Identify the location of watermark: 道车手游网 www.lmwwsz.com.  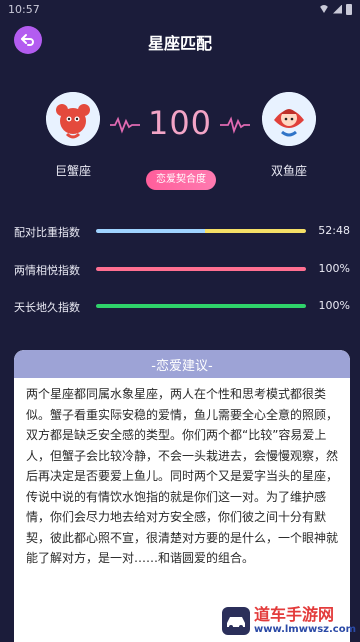
(289, 621).